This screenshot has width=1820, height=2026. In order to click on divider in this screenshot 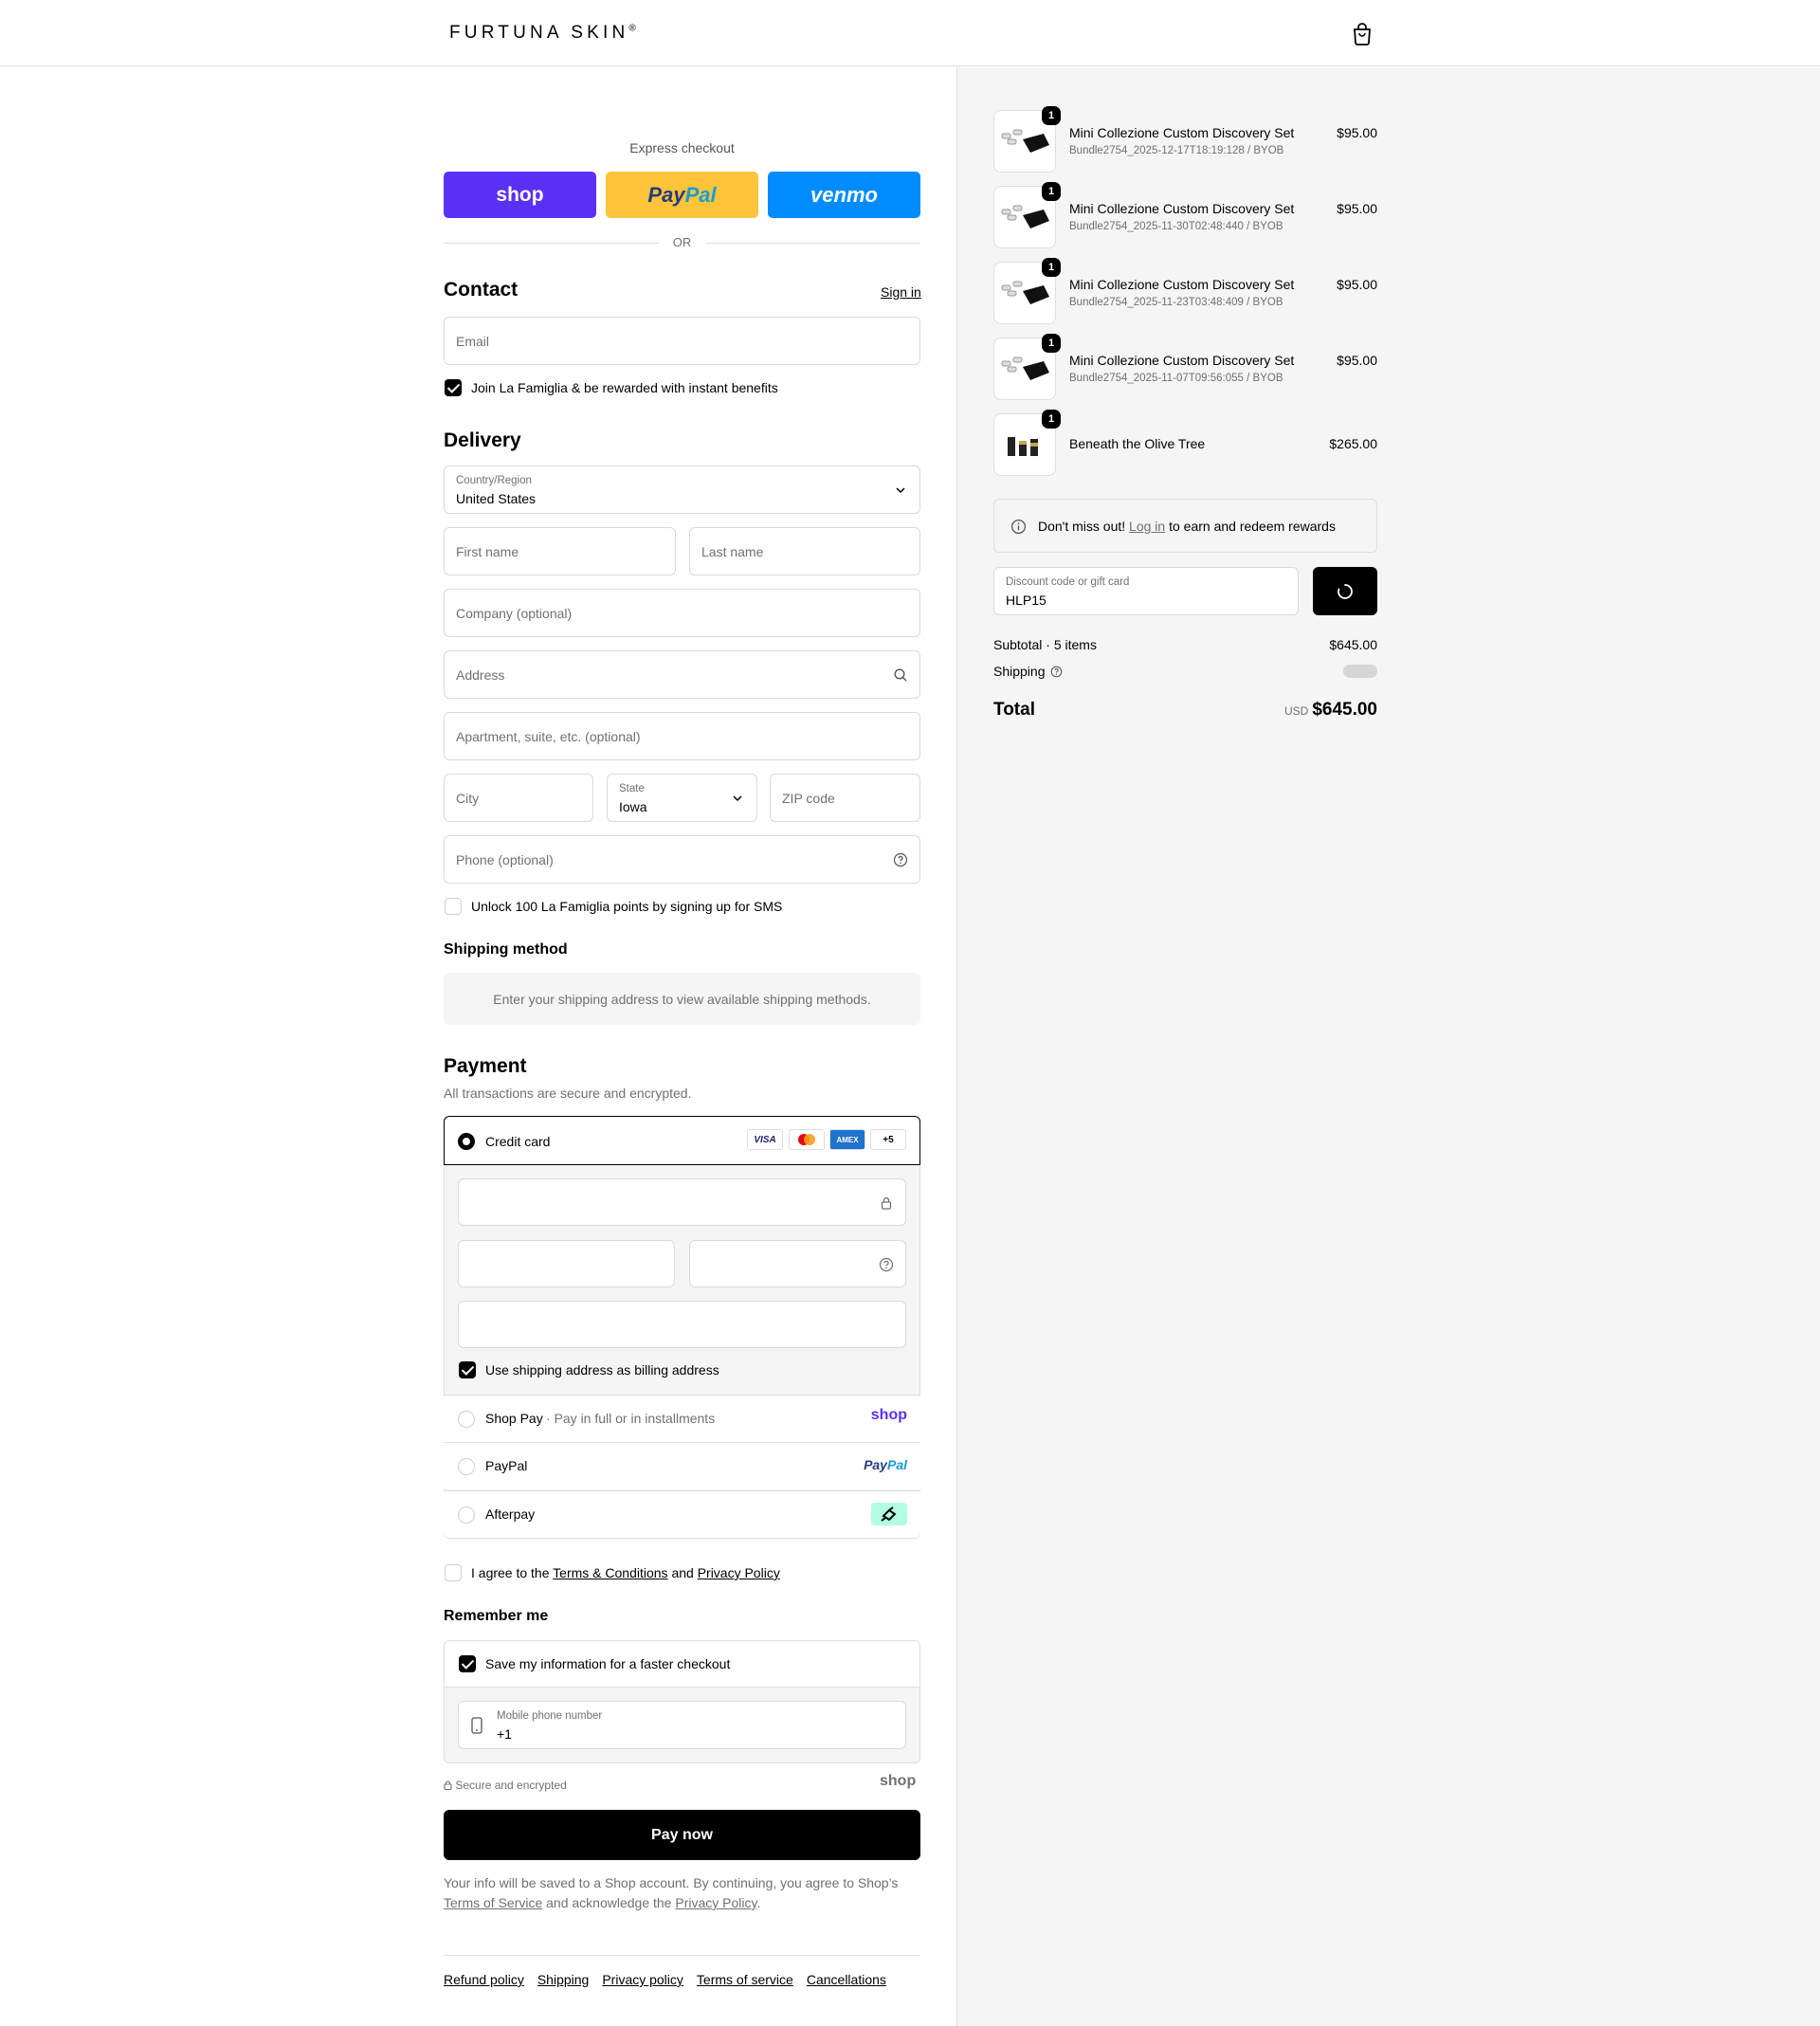, I will do `click(812, 243)`.